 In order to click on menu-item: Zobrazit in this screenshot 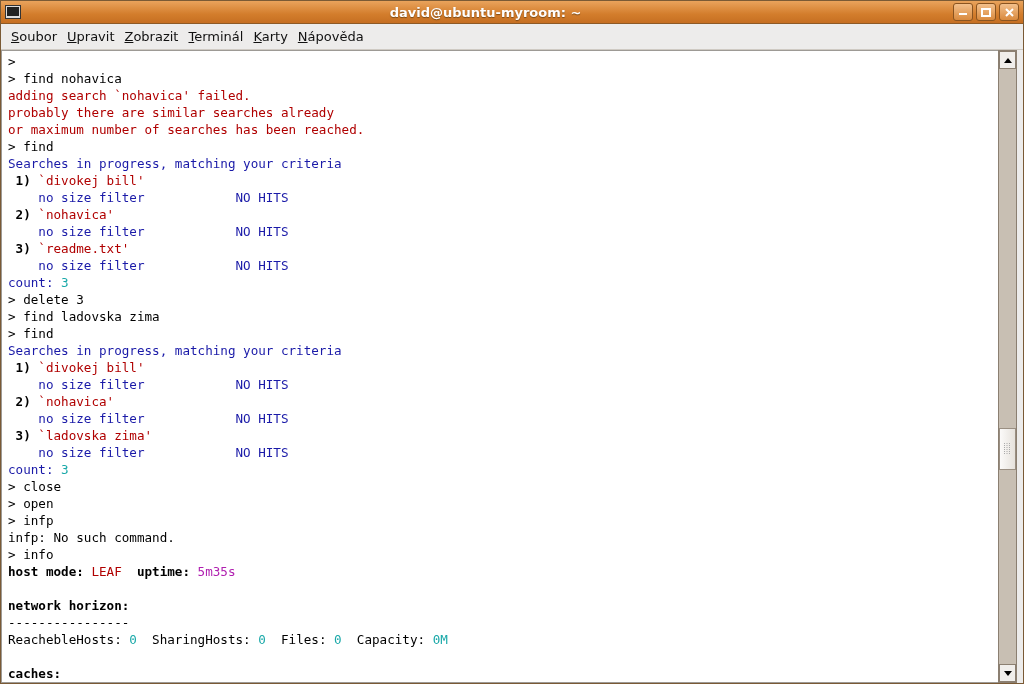, I will do `click(151, 36)`.